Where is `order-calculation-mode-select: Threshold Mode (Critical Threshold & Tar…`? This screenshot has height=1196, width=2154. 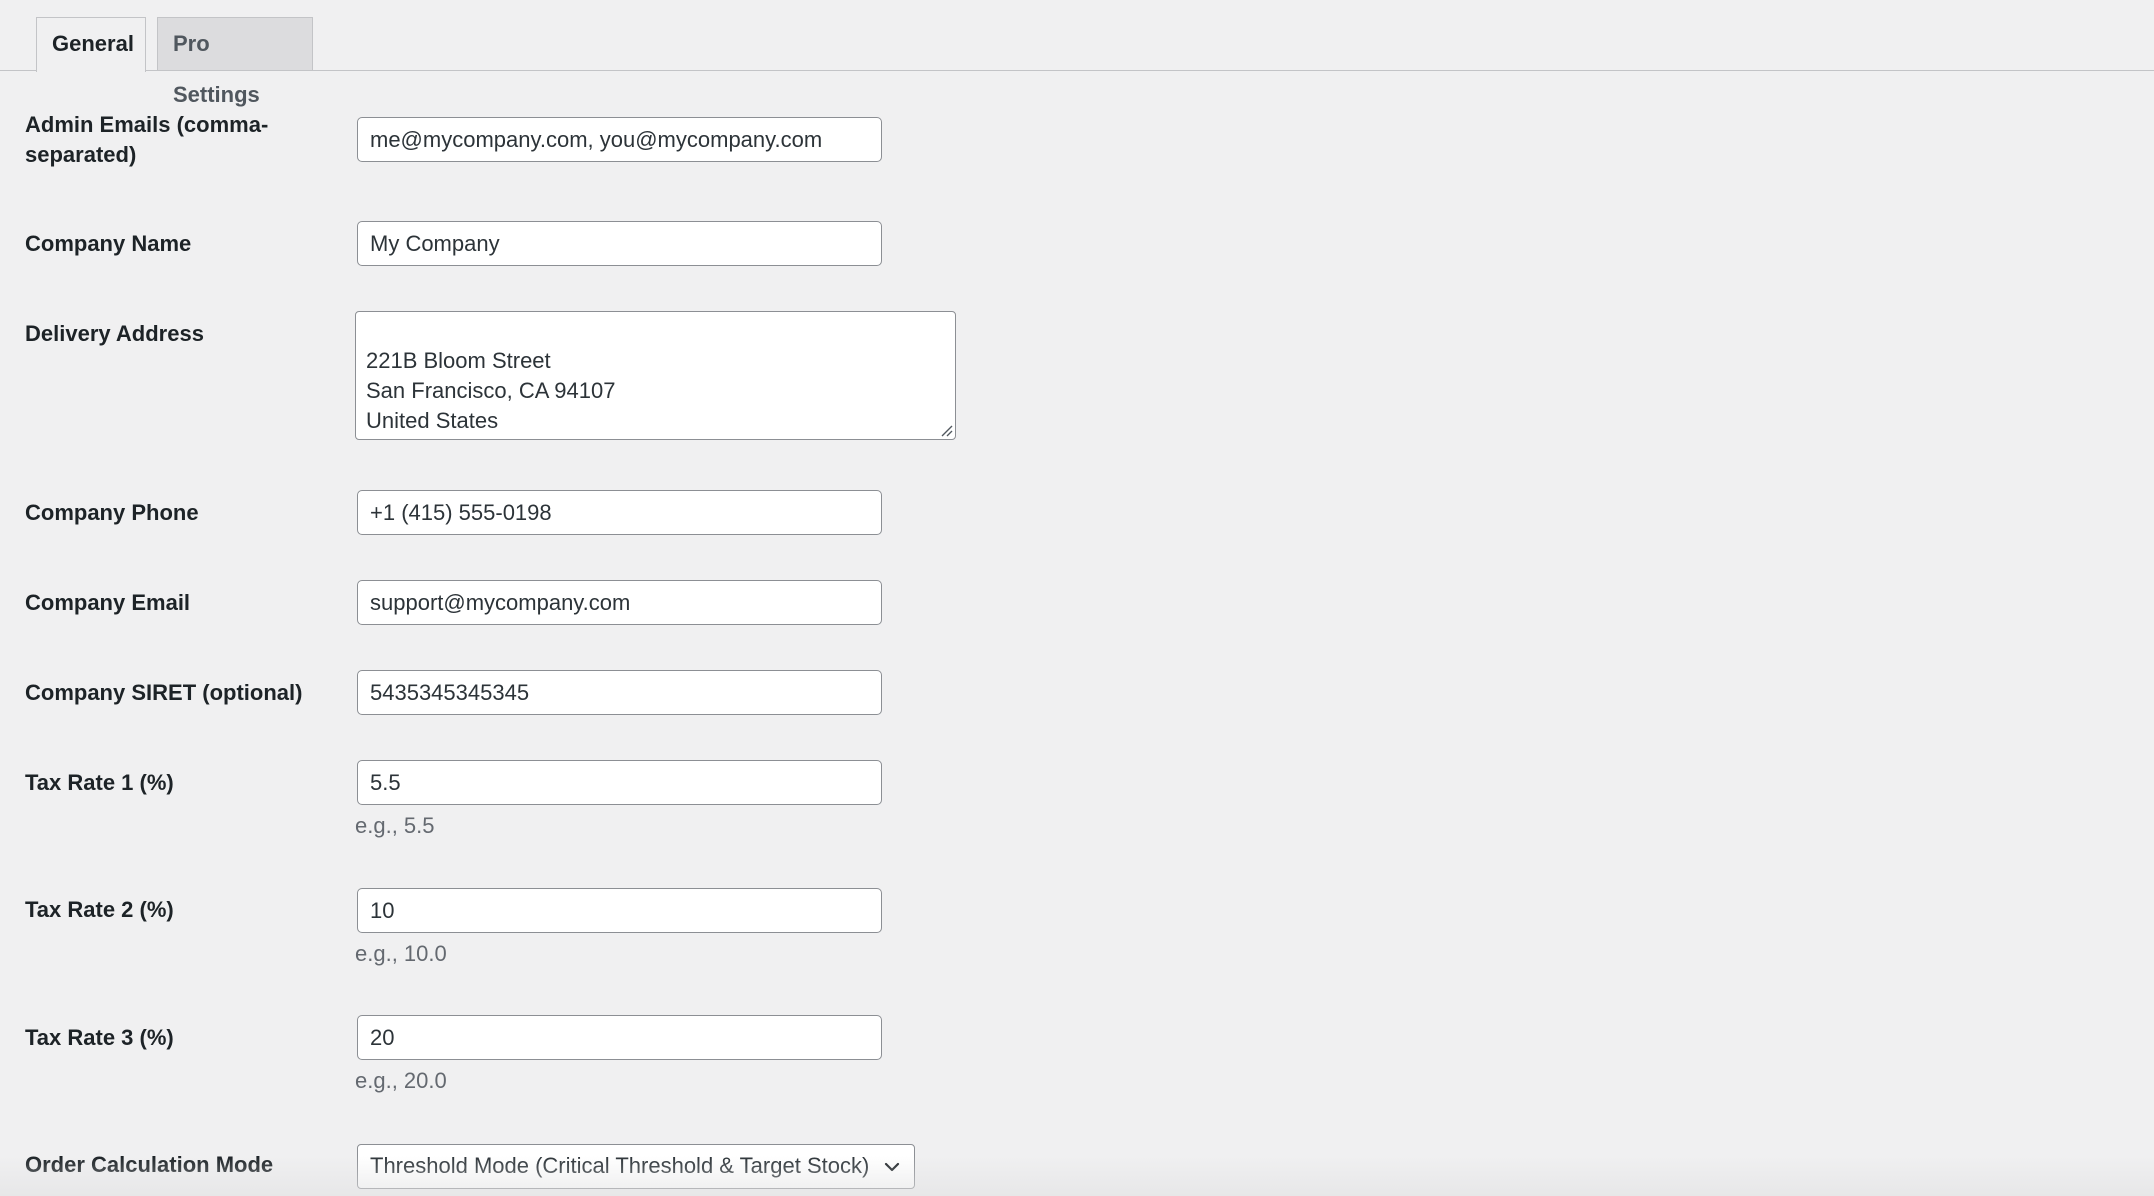 order-calculation-mode-select: Threshold Mode (Critical Threshold & Tar… is located at coordinates (636, 1166).